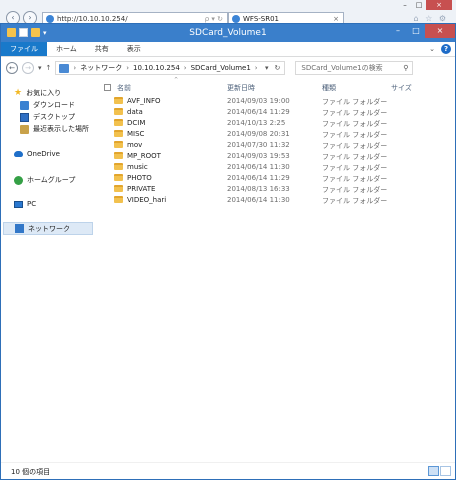  Describe the element at coordinates (66, 49) in the screenshot. I see `tab-home: ホーム` at that location.